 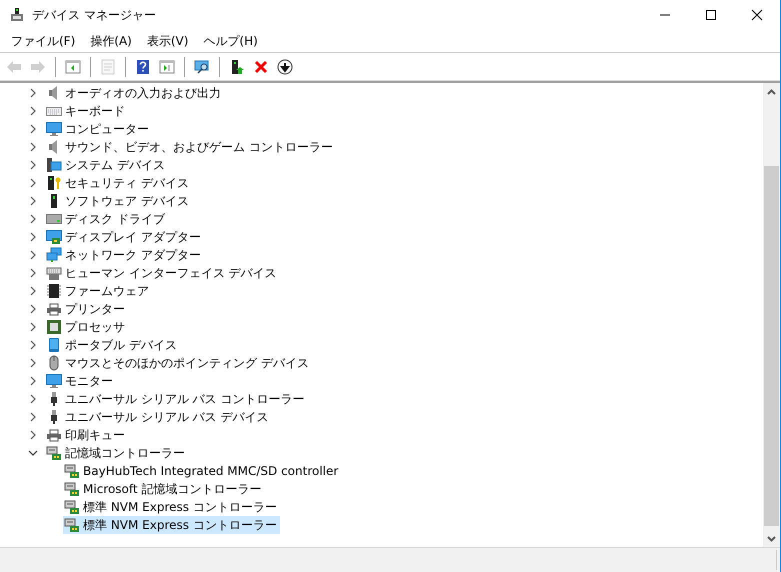 I want to click on menu-item: 表示(V), so click(x=168, y=41).